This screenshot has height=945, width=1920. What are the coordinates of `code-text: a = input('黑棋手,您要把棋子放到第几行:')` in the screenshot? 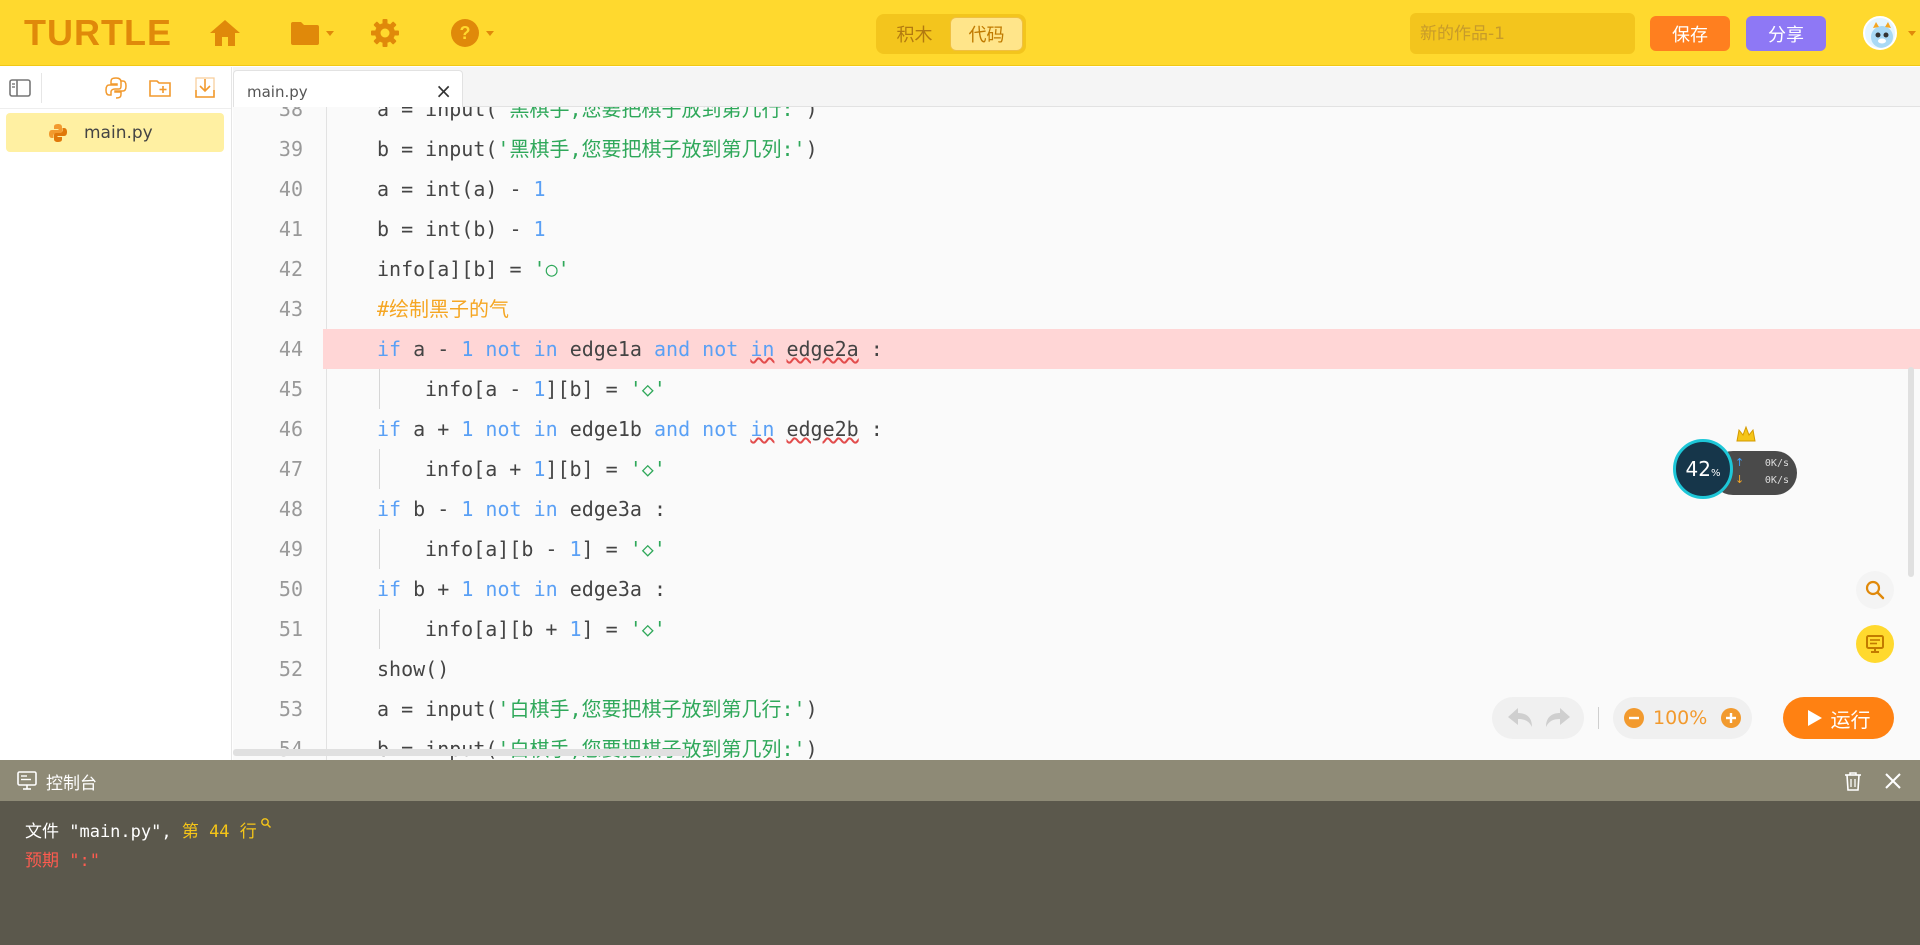 It's located at (597, 118).